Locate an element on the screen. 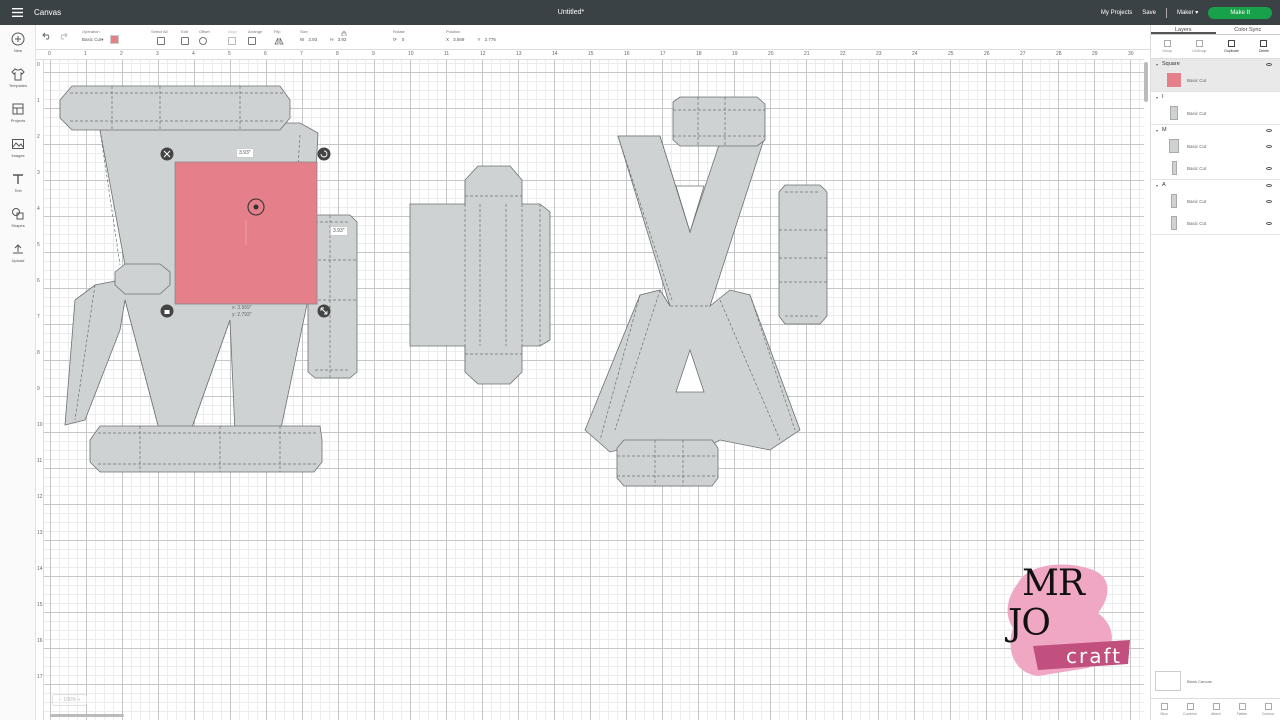 The image size is (1280, 720). rotate-label: Rotate is located at coordinates (399, 31).